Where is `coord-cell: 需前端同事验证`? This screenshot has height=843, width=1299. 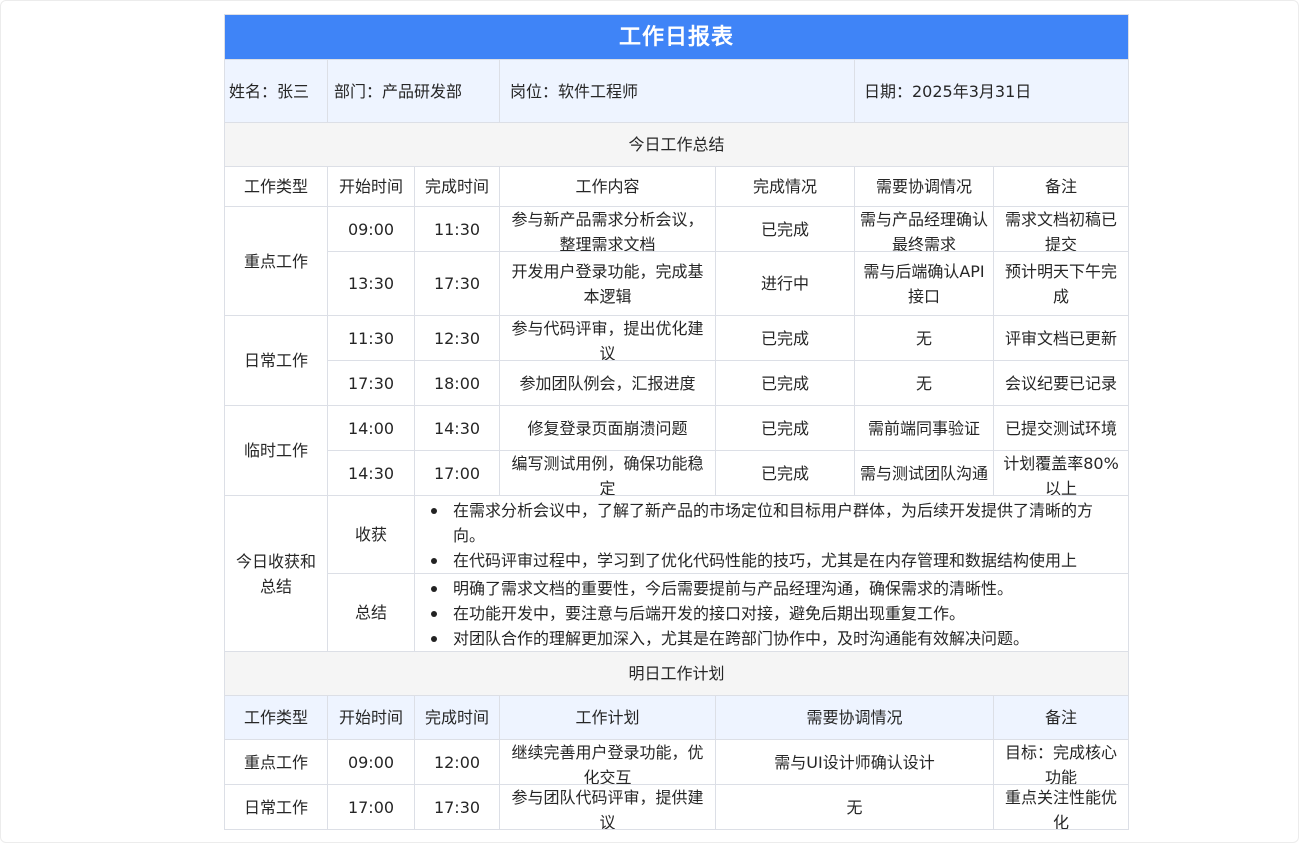
coord-cell: 需前端同事验证 is located at coordinates (924, 428).